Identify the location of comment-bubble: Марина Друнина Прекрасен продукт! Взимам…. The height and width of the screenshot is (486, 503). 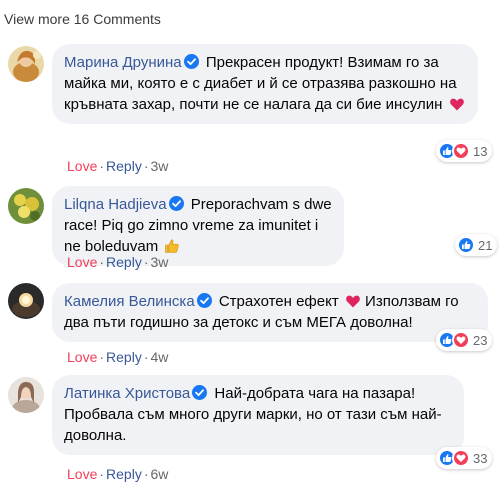
(265, 84).